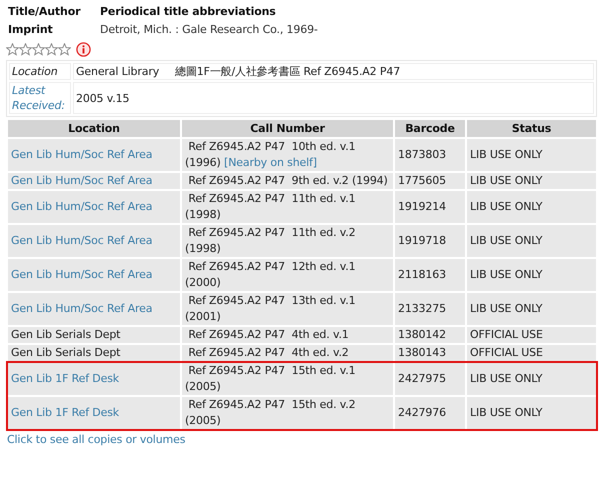  I want to click on info-icon, so click(83, 49).